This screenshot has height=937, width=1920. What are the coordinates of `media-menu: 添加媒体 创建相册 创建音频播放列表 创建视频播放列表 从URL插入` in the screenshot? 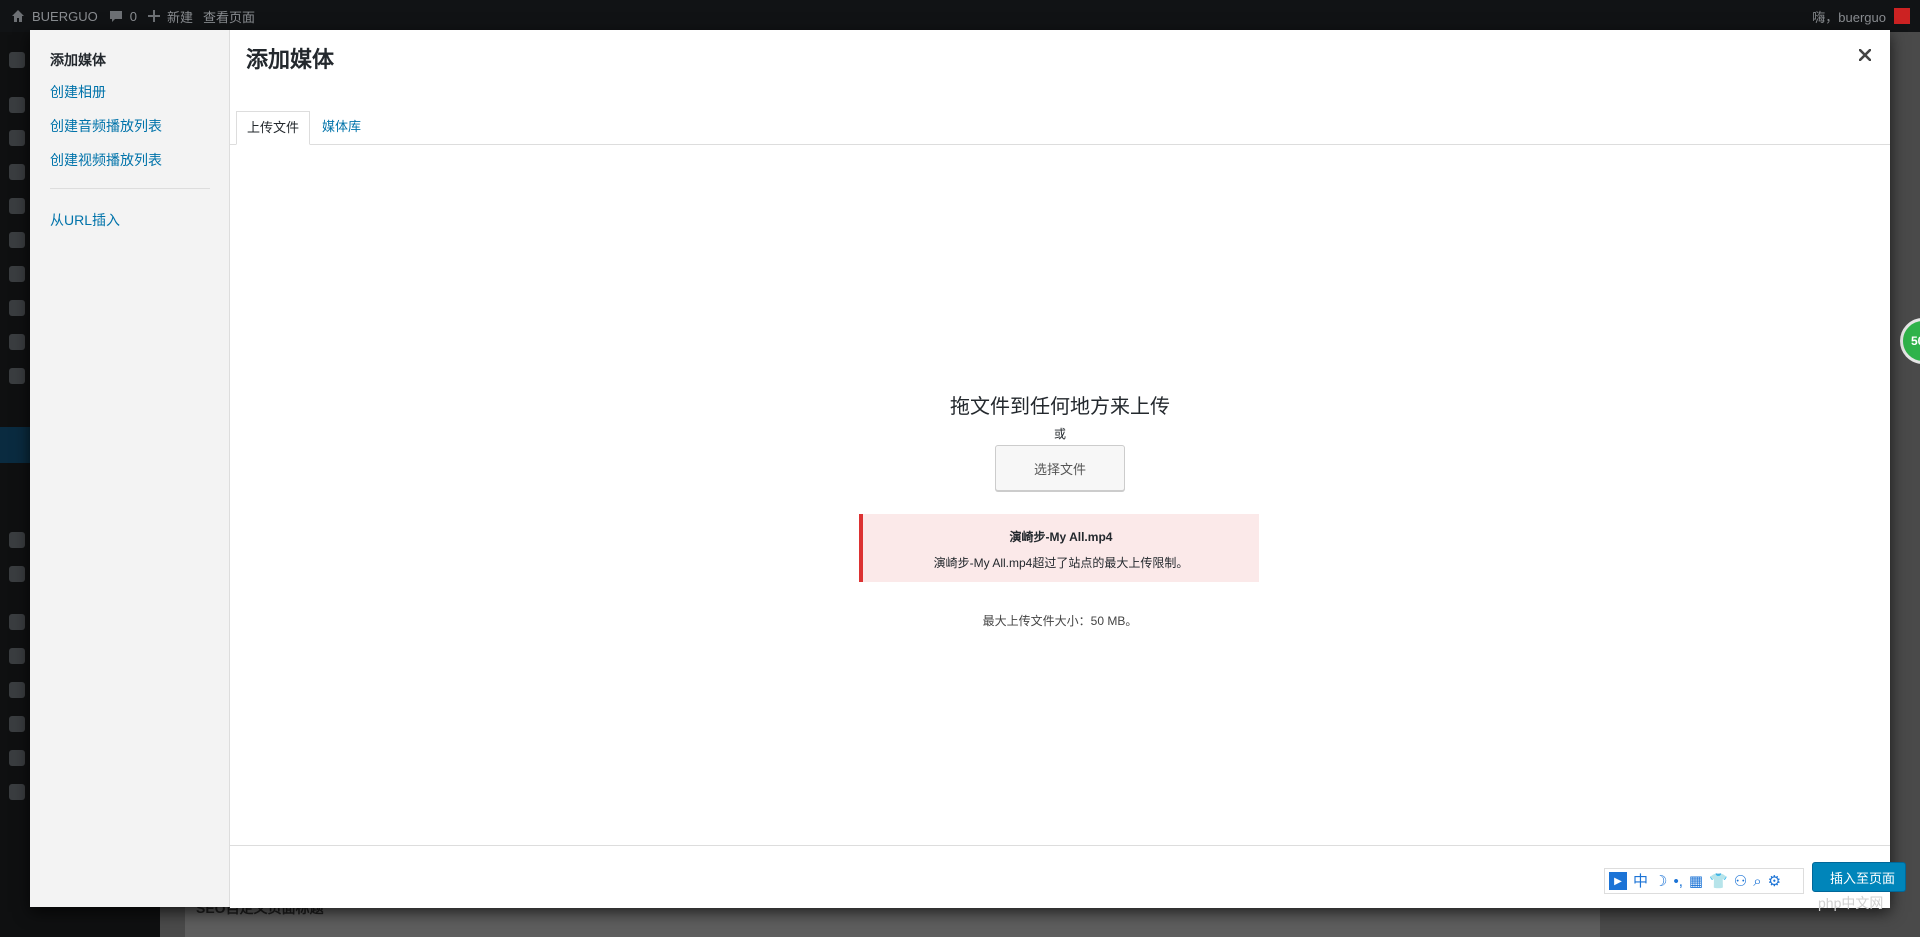 It's located at (130, 468).